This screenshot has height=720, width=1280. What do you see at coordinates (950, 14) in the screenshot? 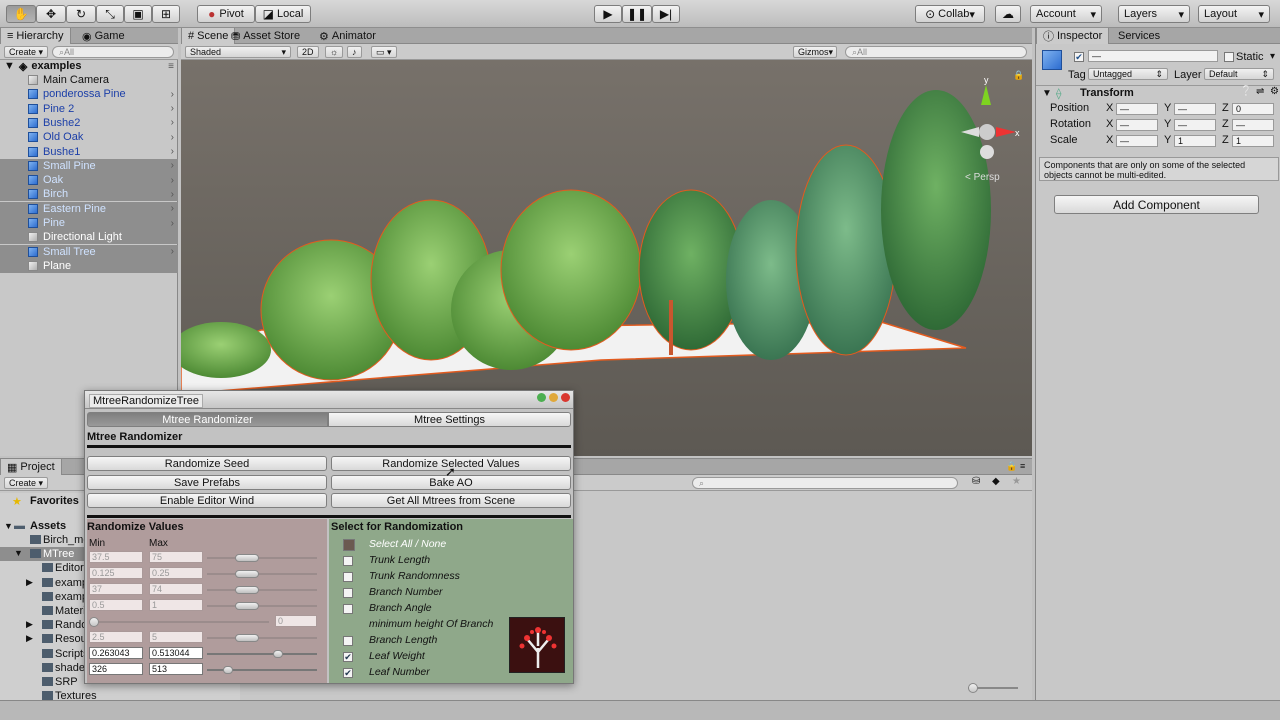
I see `collab-dropdown: ⊙ Collab ▾` at bounding box center [950, 14].